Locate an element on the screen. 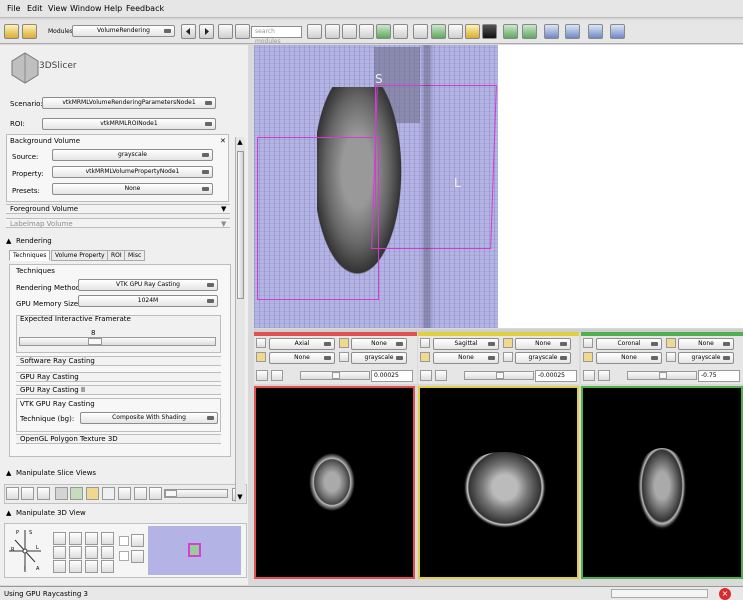 The height and width of the screenshot is (600, 743). eye-icon is located at coordinates (43, 493).